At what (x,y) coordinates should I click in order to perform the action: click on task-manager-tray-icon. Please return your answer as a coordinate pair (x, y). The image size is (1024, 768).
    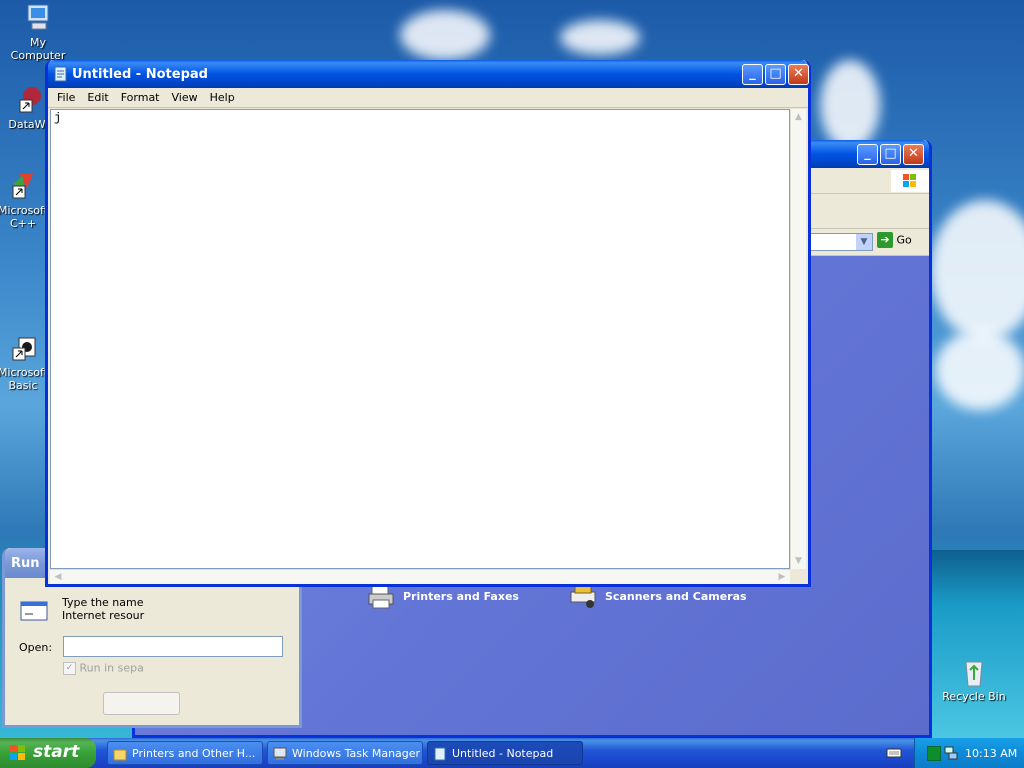
    Looking at the image, I should click on (934, 753).